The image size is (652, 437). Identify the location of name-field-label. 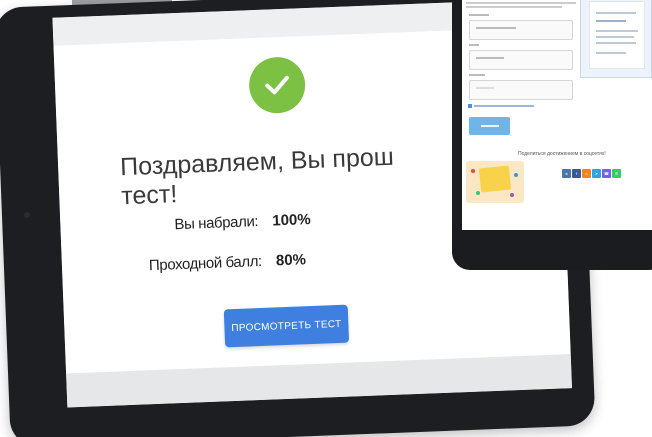
(479, 15).